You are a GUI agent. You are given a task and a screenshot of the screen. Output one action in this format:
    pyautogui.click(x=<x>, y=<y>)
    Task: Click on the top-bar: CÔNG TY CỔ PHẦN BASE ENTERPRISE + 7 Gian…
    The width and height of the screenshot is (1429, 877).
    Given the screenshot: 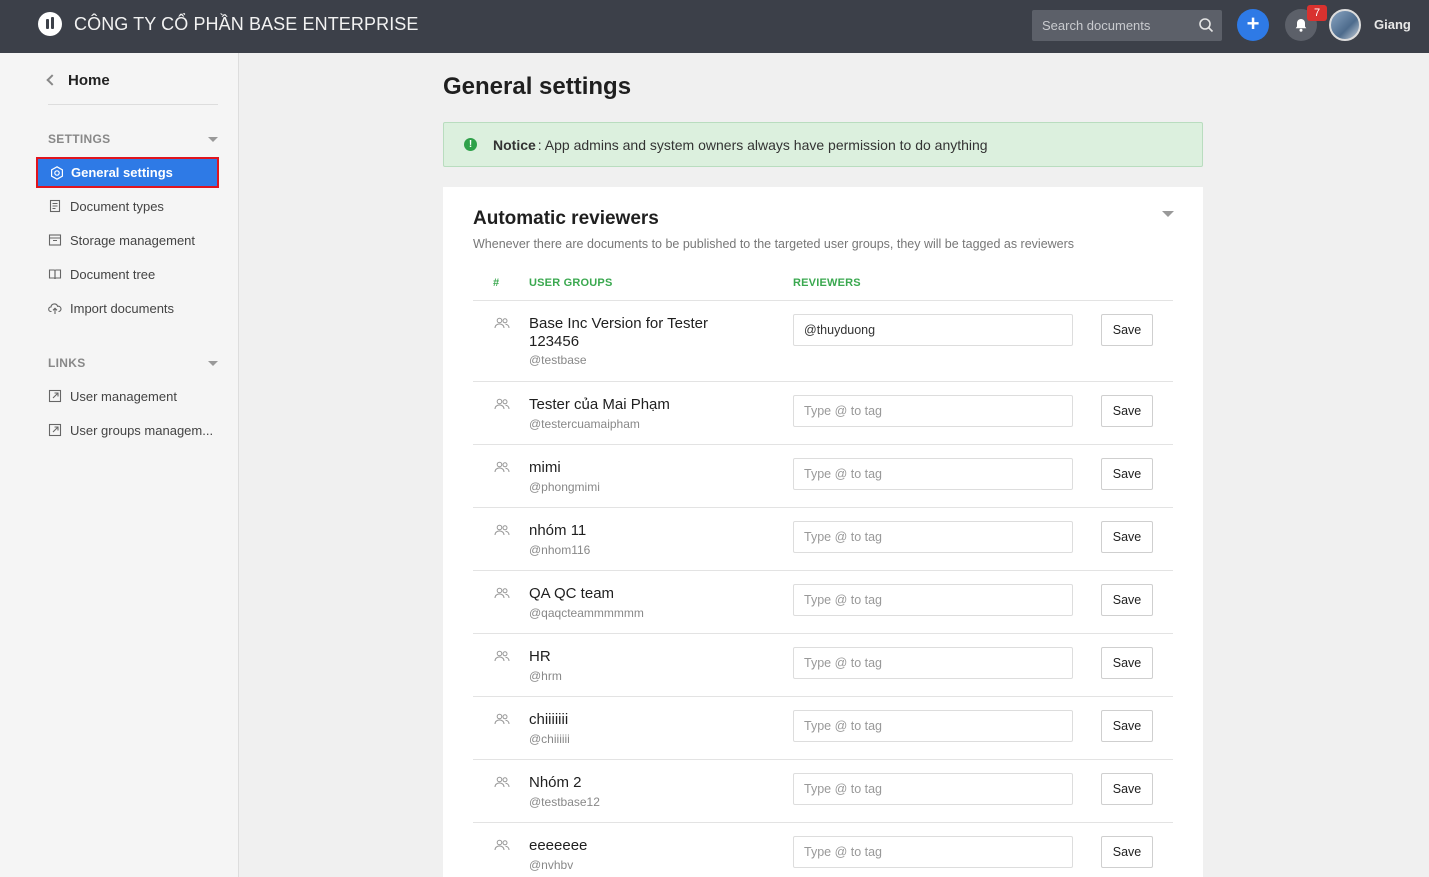 What is the action you would take?
    pyautogui.click(x=714, y=26)
    